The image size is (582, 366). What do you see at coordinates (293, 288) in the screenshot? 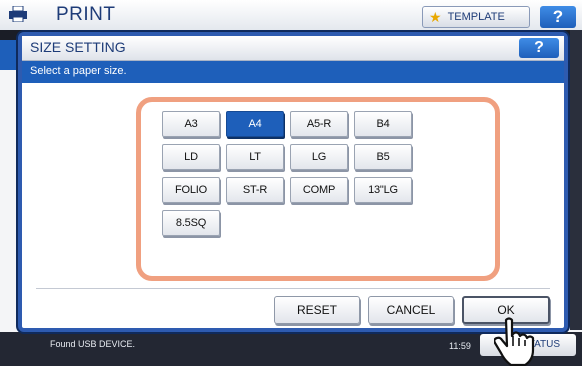
I see `dialog-divider` at bounding box center [293, 288].